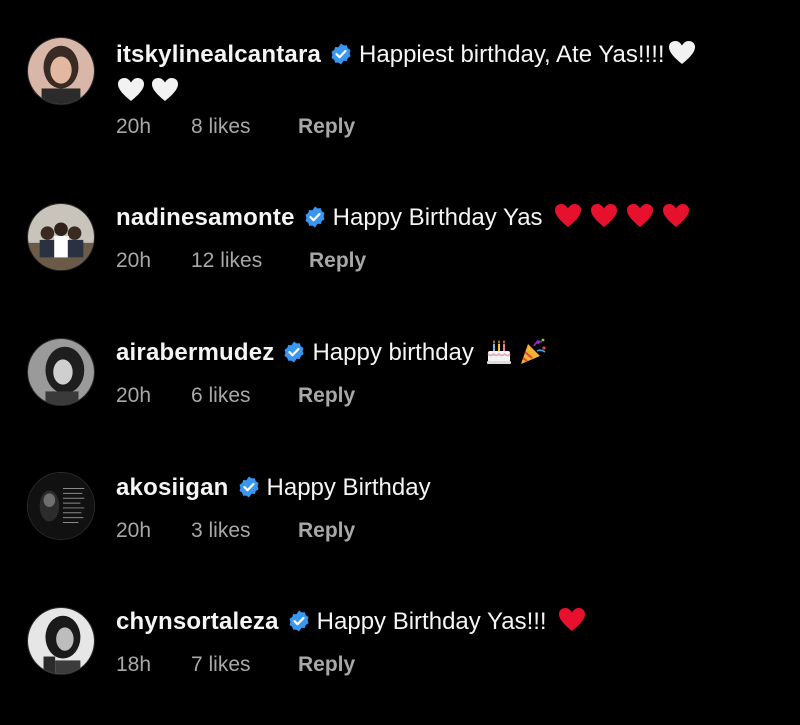  What do you see at coordinates (195, 352) in the screenshot?
I see `comment-username: airabermudez` at bounding box center [195, 352].